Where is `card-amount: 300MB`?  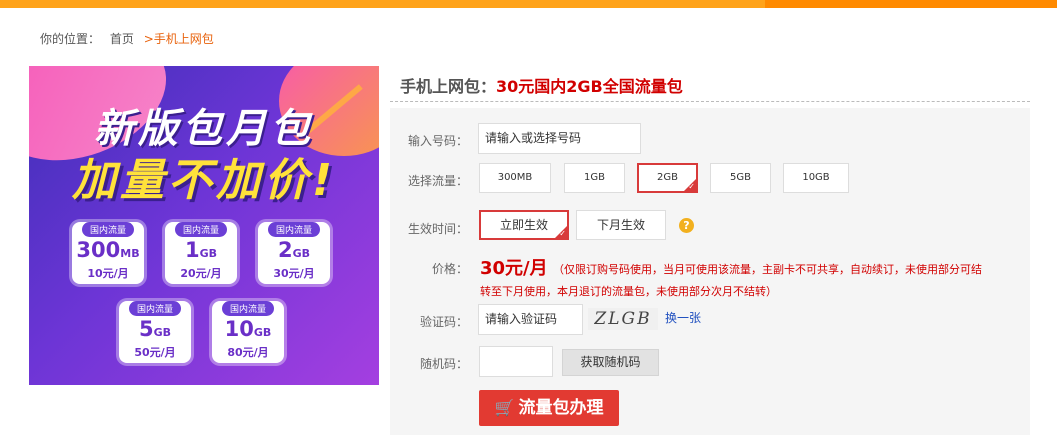
card-amount: 300MB is located at coordinates (108, 250).